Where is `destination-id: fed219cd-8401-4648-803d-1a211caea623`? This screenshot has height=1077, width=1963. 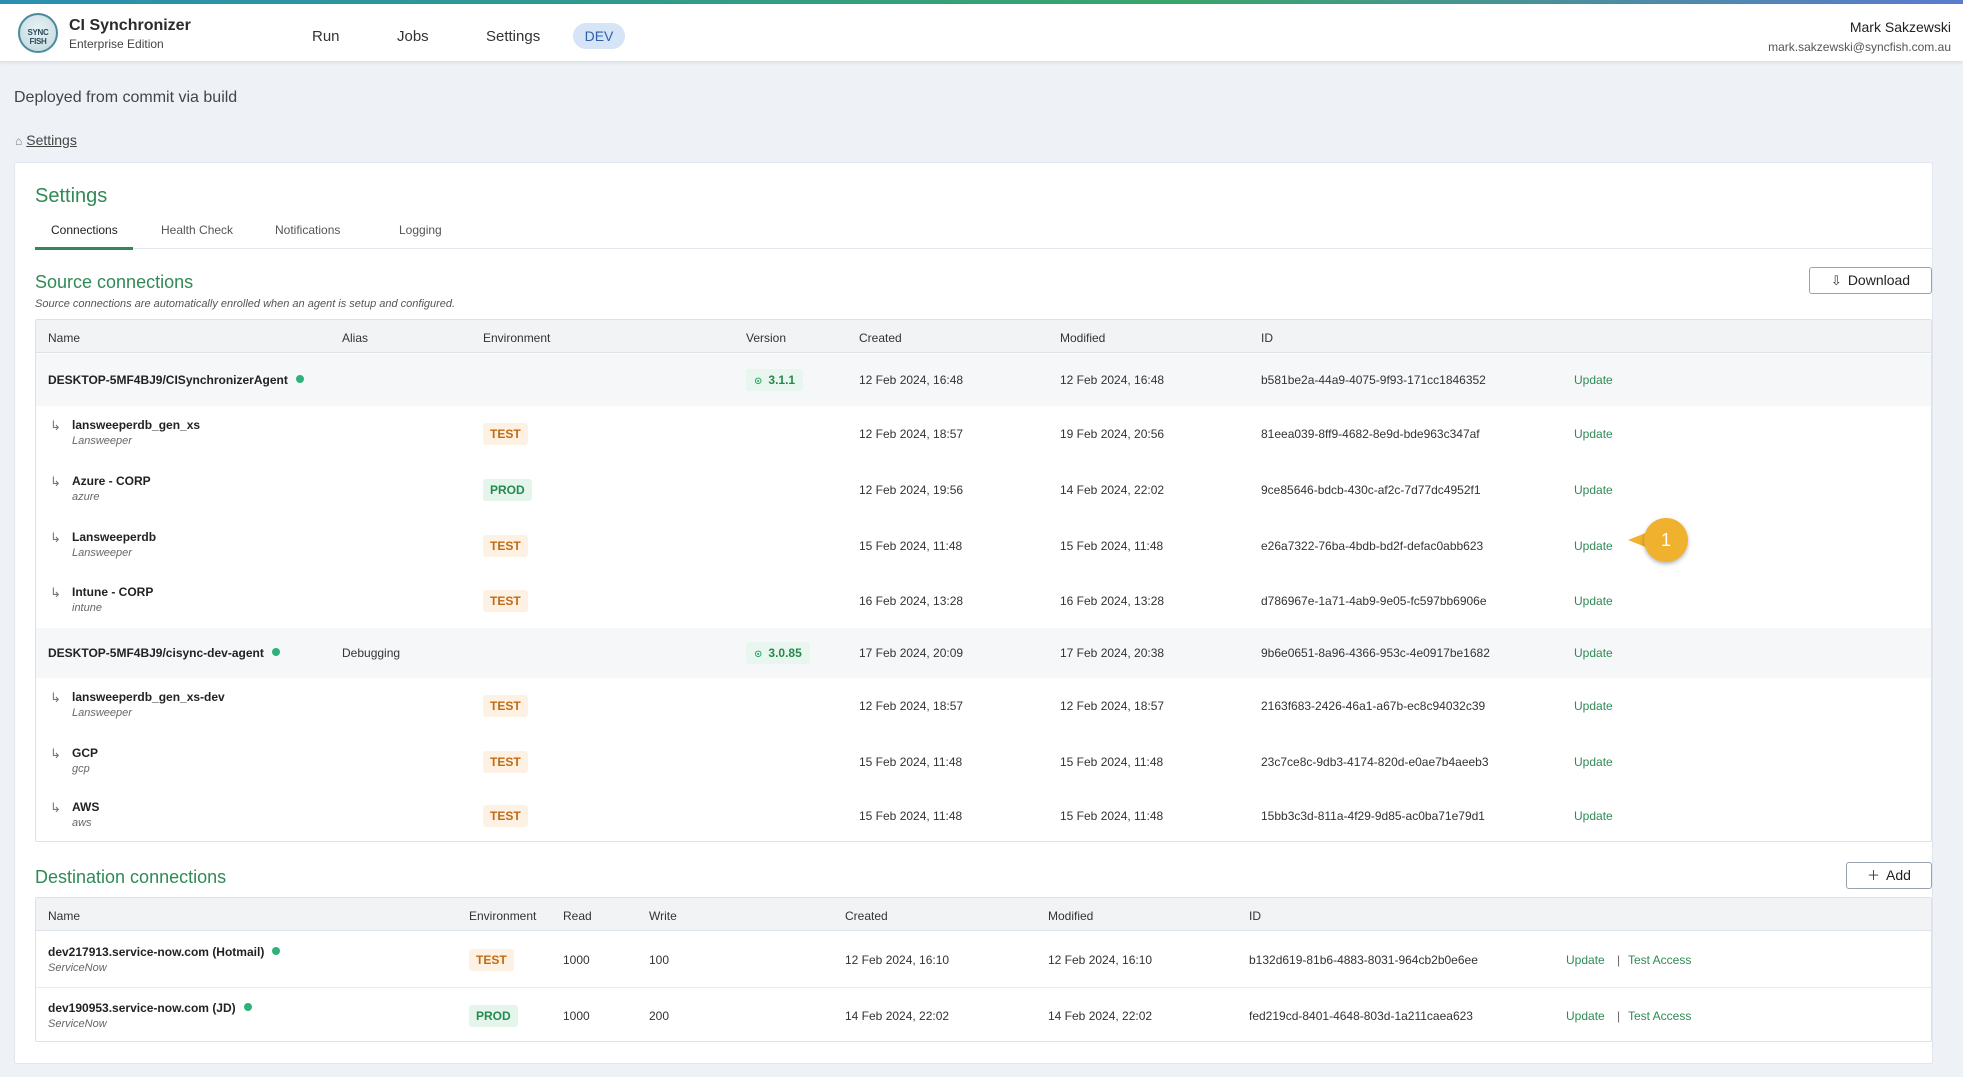 destination-id: fed219cd-8401-4648-803d-1a211caea623 is located at coordinates (1361, 1016).